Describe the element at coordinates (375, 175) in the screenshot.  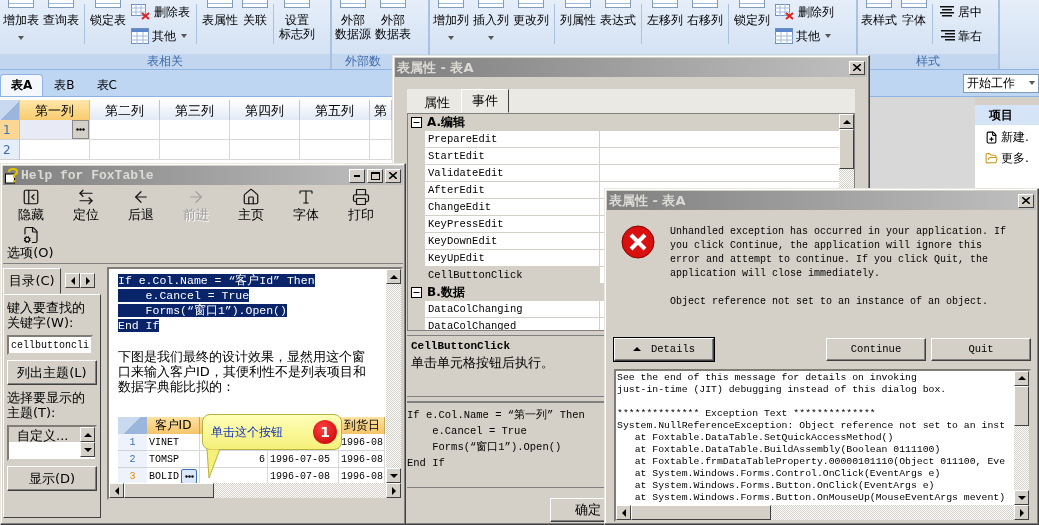
I see `maximize-button` at that location.